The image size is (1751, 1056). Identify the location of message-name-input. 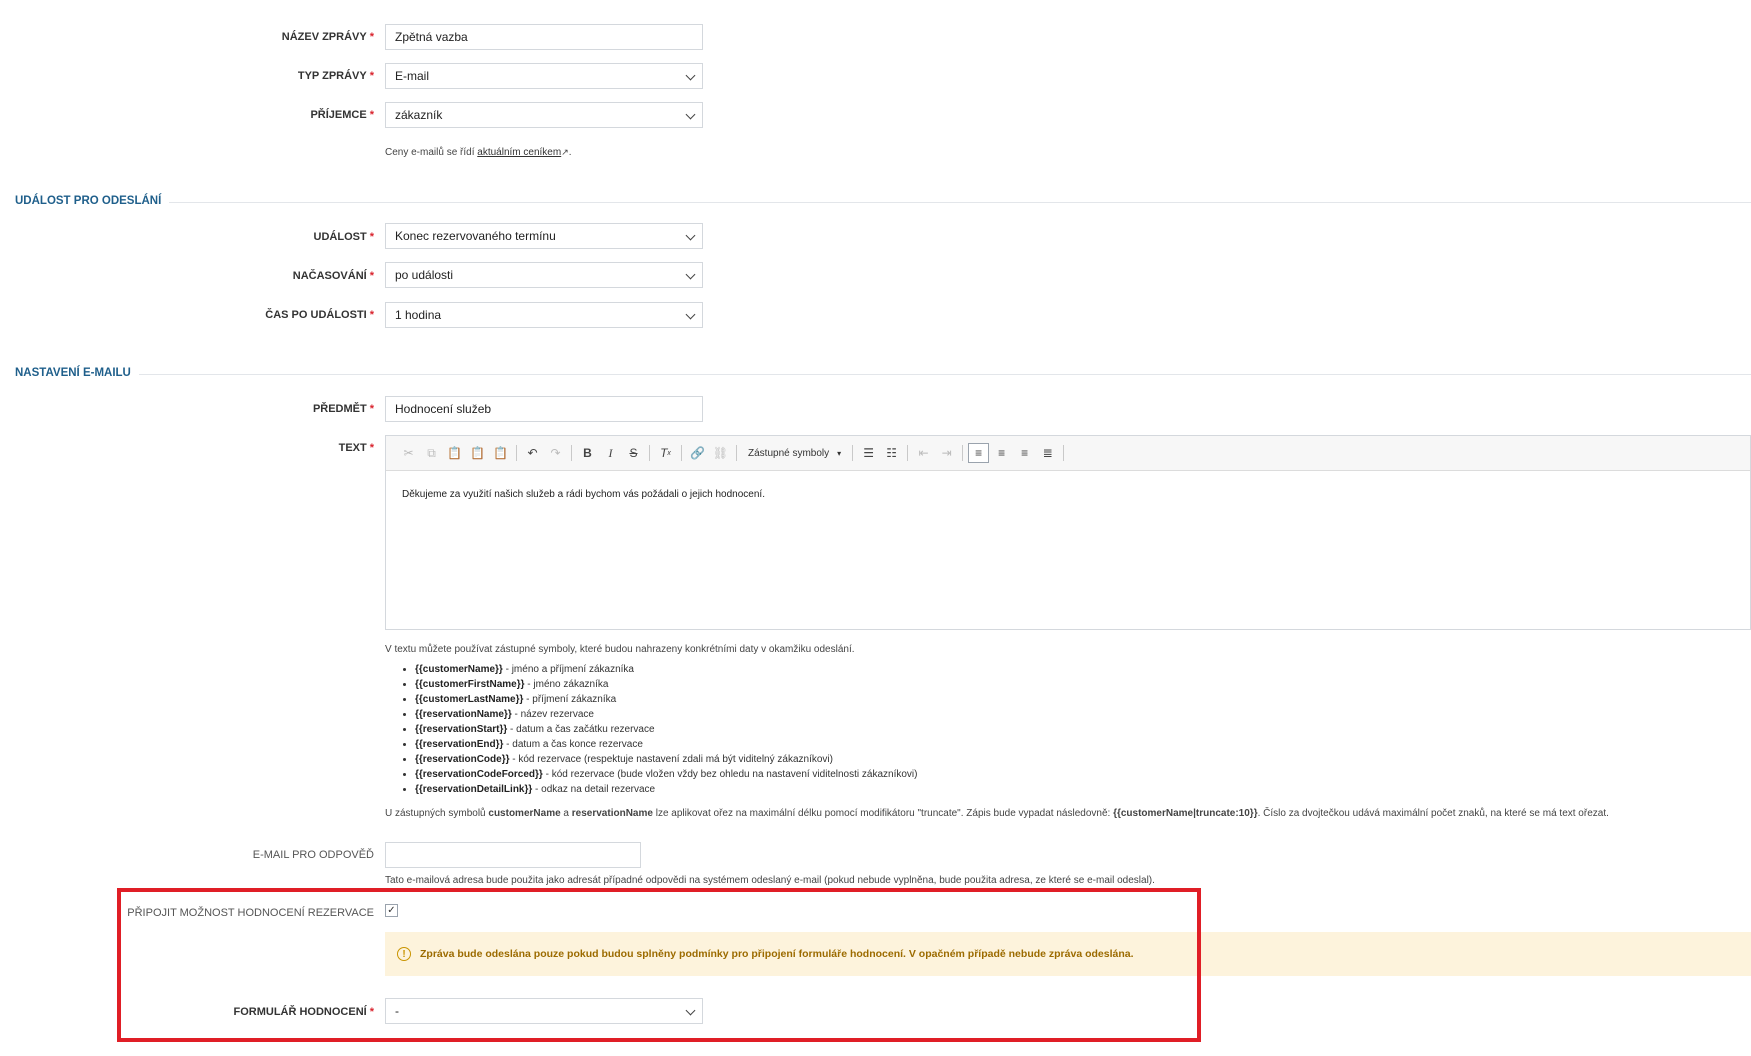
(544, 37).